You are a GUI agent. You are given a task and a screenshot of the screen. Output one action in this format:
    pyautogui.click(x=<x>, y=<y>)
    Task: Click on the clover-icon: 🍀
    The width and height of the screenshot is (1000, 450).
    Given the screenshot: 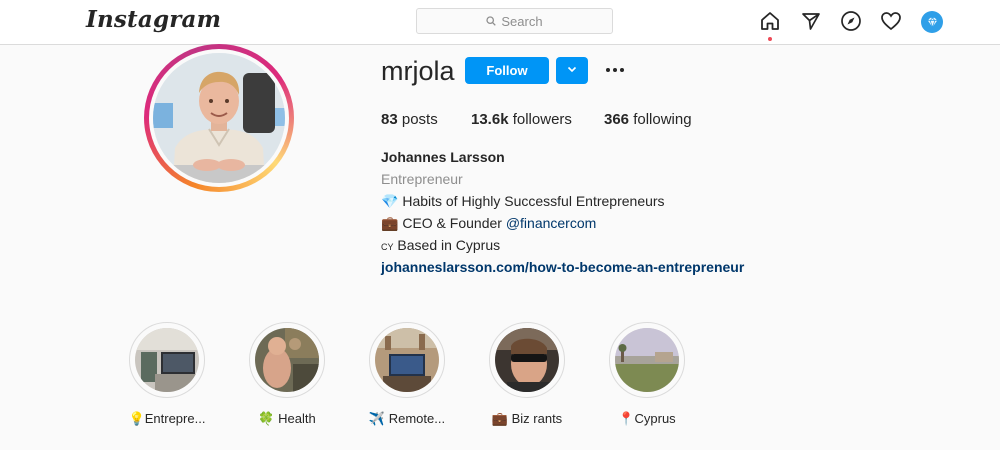 What is the action you would take?
    pyautogui.click(x=266, y=418)
    